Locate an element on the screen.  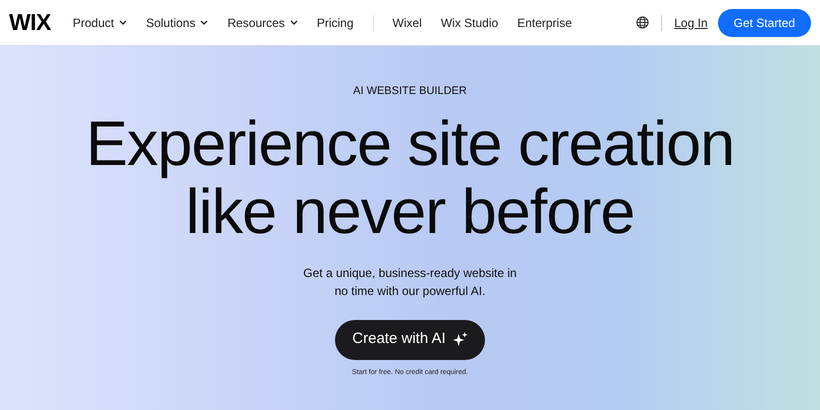
hero-subtitle-line: Get a unique, business-ready website in is located at coordinates (410, 273).